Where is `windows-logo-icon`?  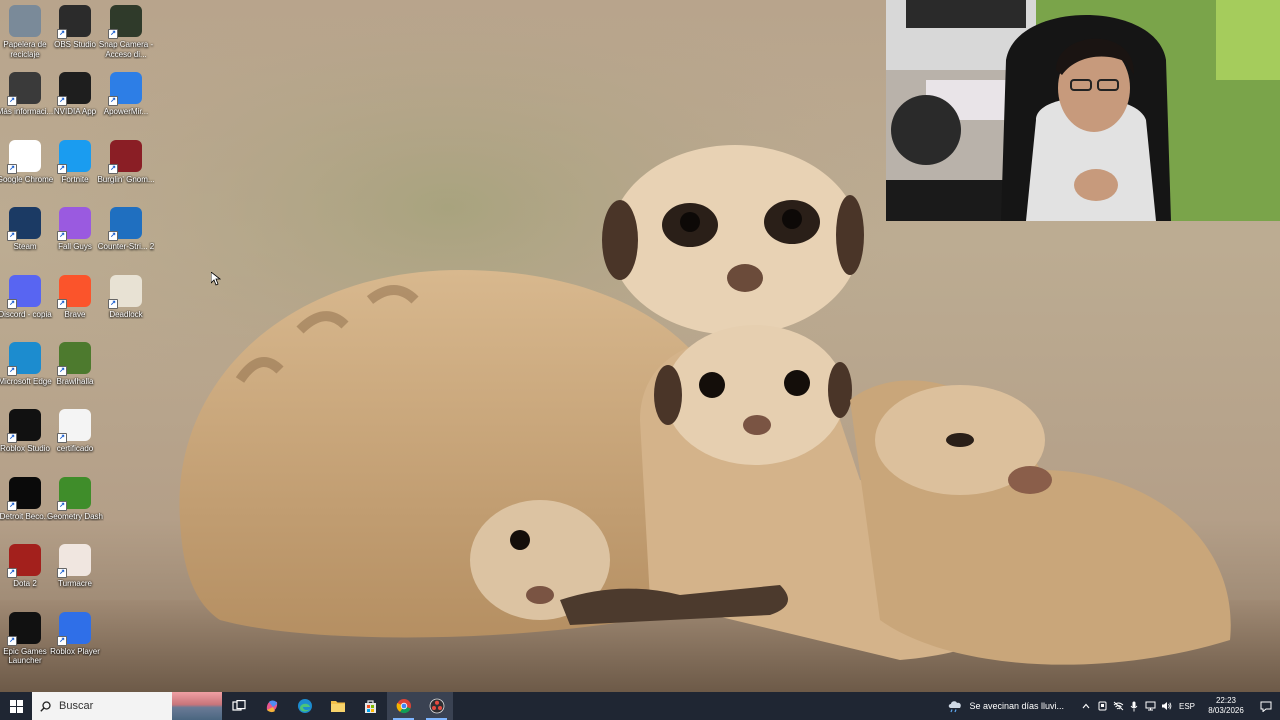 windows-logo-icon is located at coordinates (16, 706).